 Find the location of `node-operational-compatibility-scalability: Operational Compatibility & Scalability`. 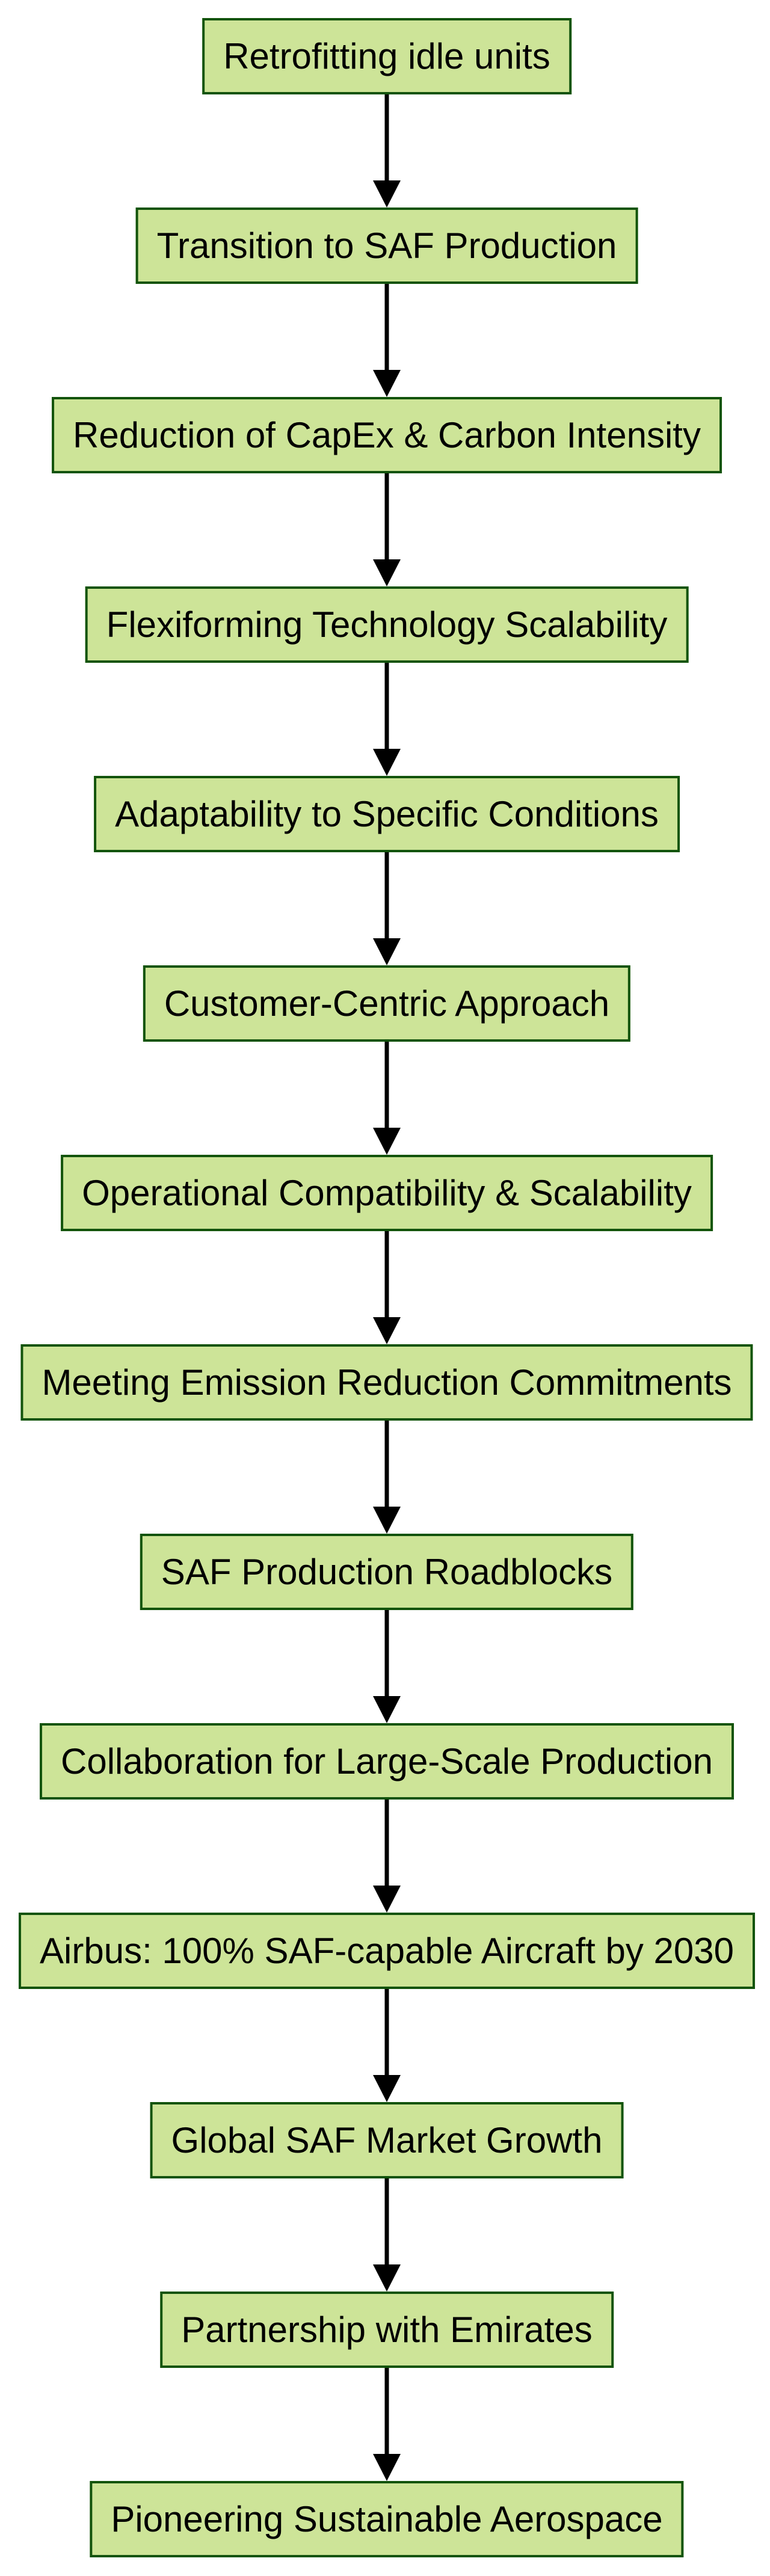

node-operational-compatibility-scalability: Operational Compatibility & Scalability is located at coordinates (387, 1193).